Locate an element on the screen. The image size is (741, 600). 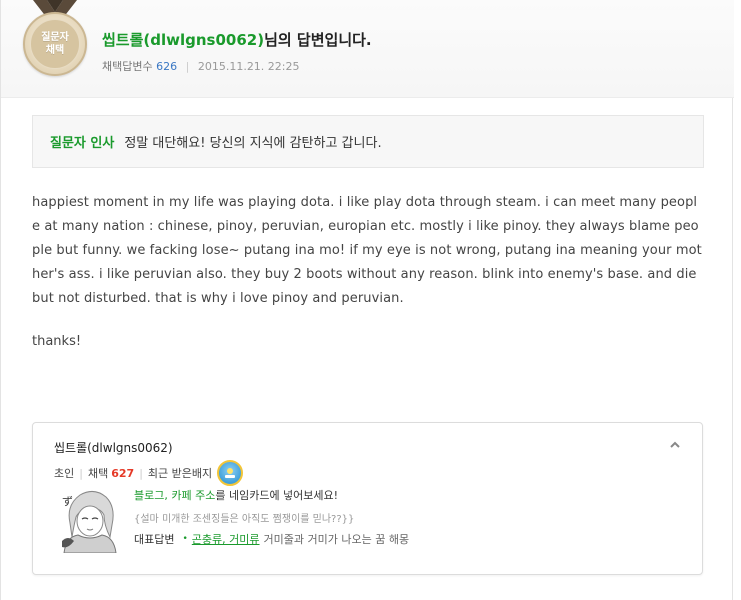
profile-promo: 블로그, 카페 주소를 네임카드에 넣어보세요! is located at coordinates (236, 495).